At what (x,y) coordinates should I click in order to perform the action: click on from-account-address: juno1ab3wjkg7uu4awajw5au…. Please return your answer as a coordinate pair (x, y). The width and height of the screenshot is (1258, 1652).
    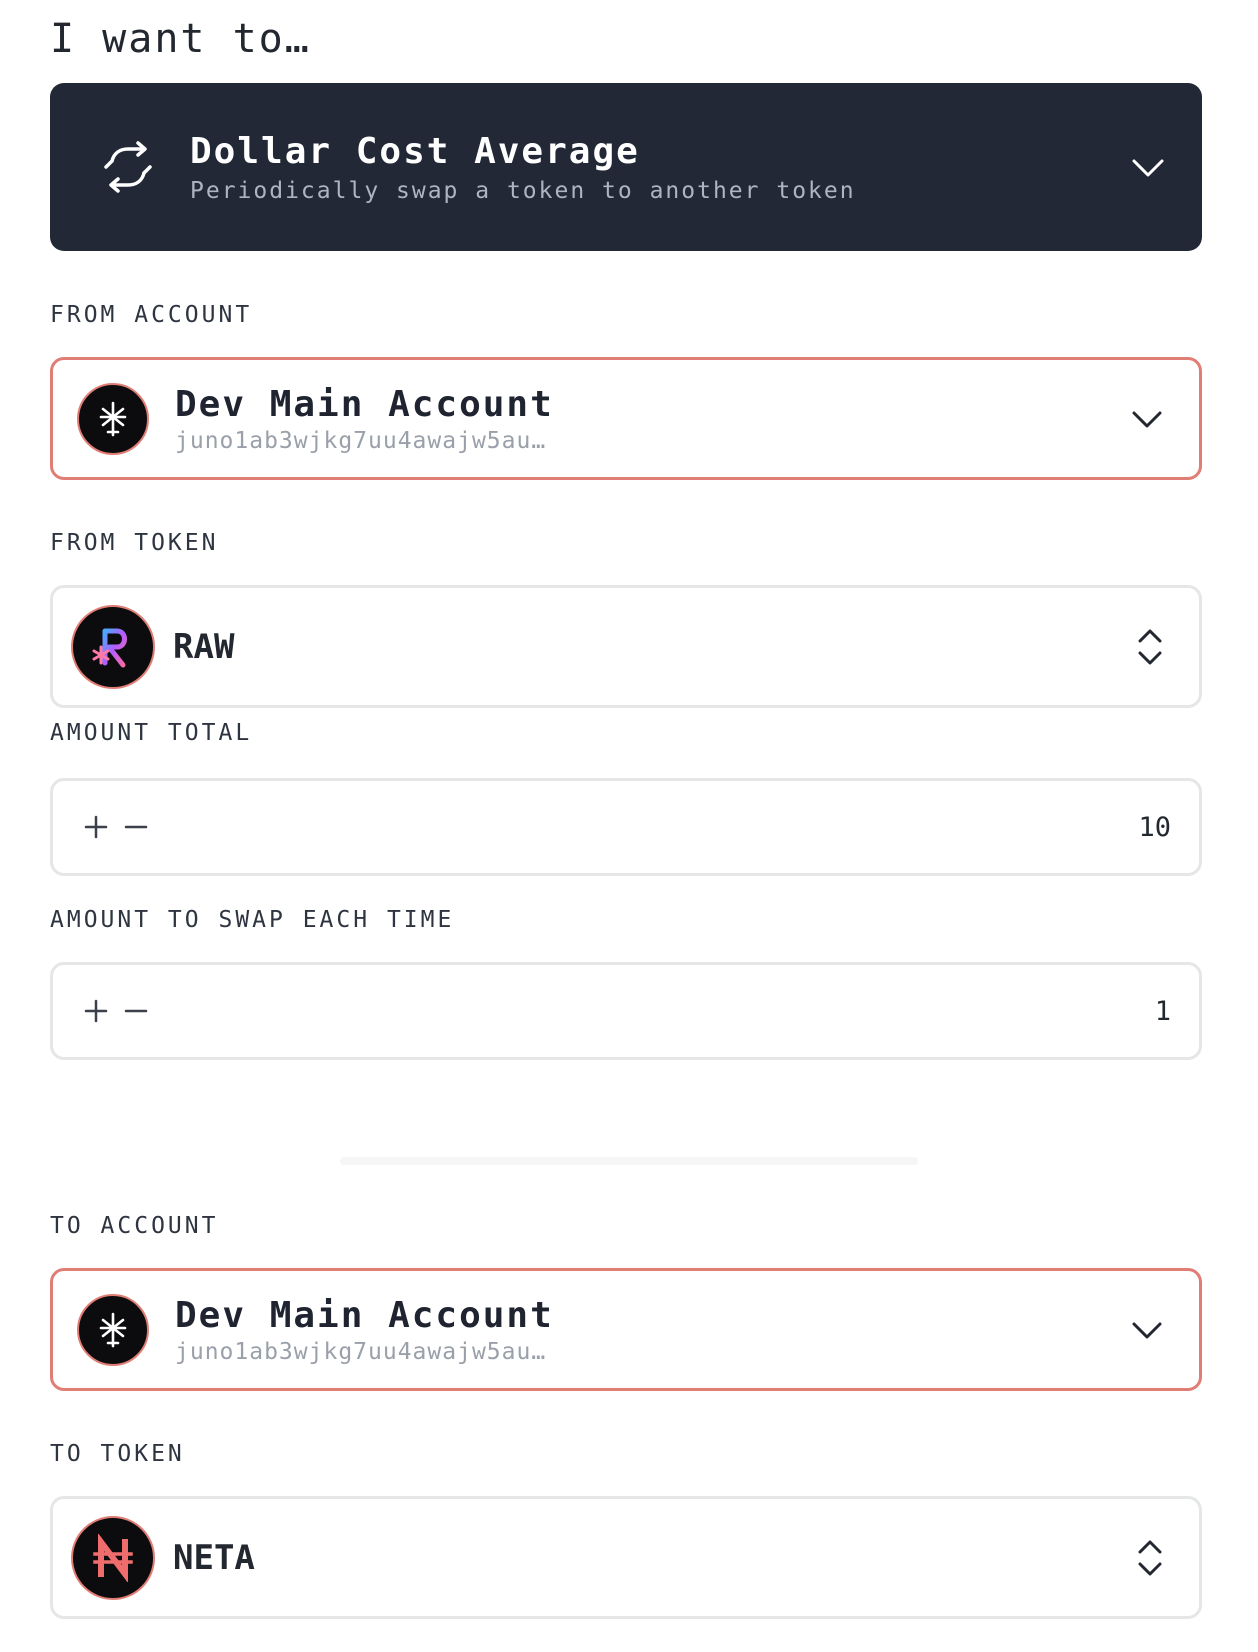
    Looking at the image, I should click on (361, 440).